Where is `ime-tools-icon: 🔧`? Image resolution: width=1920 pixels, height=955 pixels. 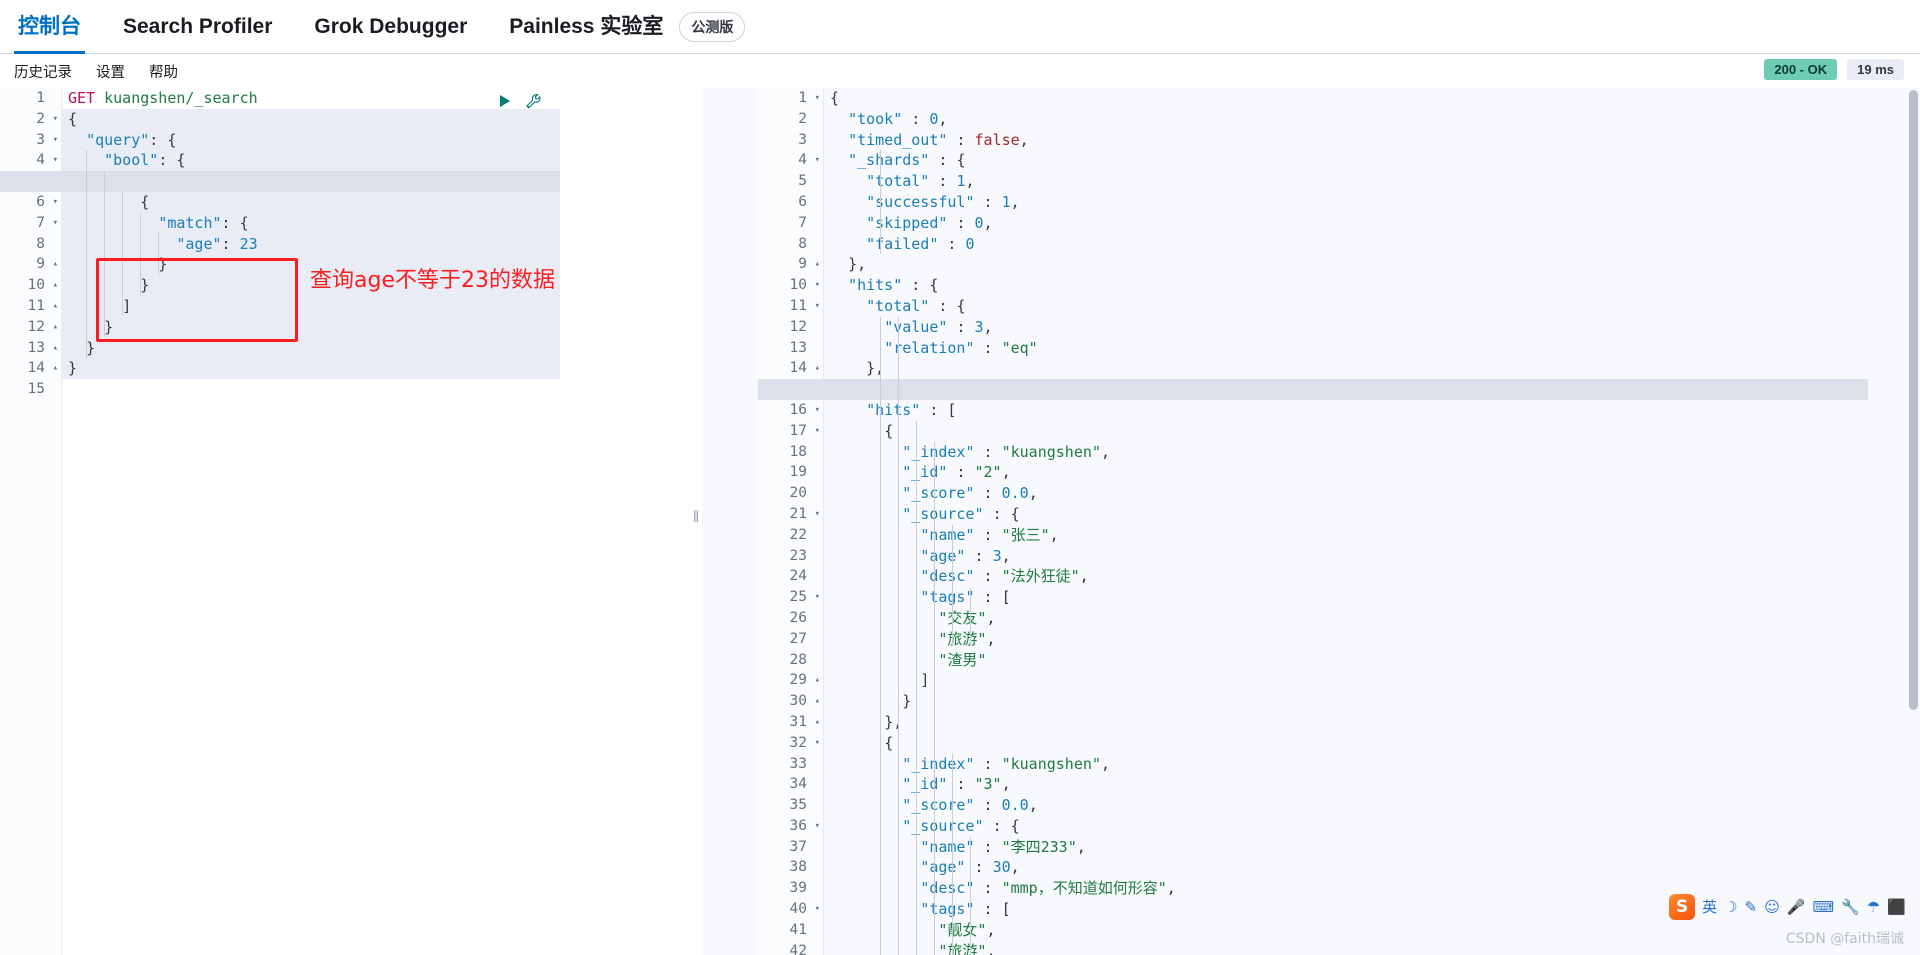 ime-tools-icon: 🔧 is located at coordinates (1850, 907).